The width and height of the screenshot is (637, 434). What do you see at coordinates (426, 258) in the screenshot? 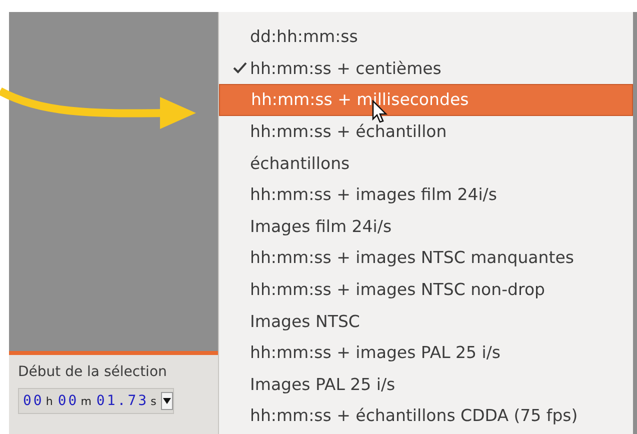
I see `menu-item: hh:mm:ss + images NTSC manquantes` at bounding box center [426, 258].